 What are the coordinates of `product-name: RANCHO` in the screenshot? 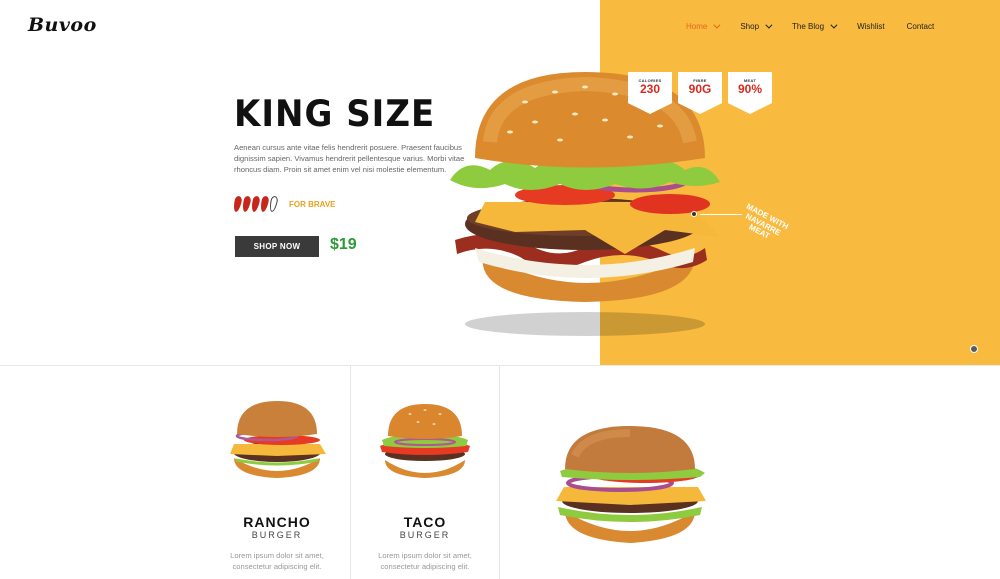 It's located at (277, 522).